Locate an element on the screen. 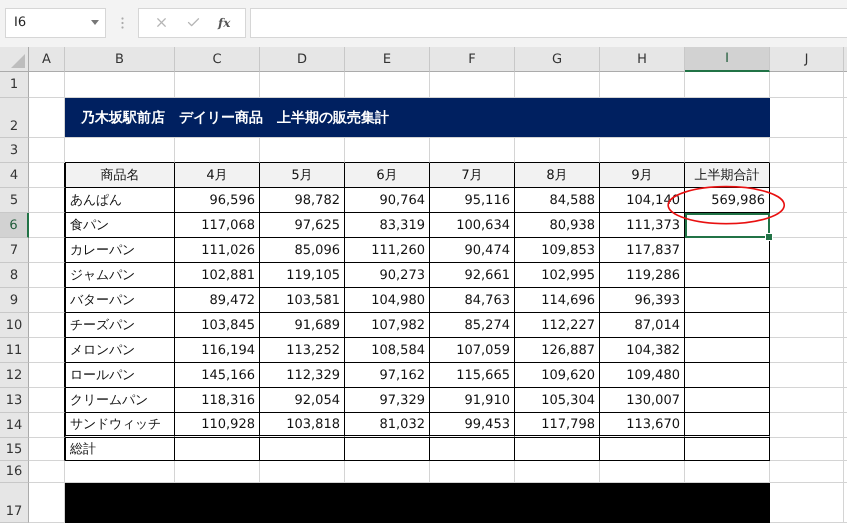  table-cell: 108,584 is located at coordinates (387, 350).